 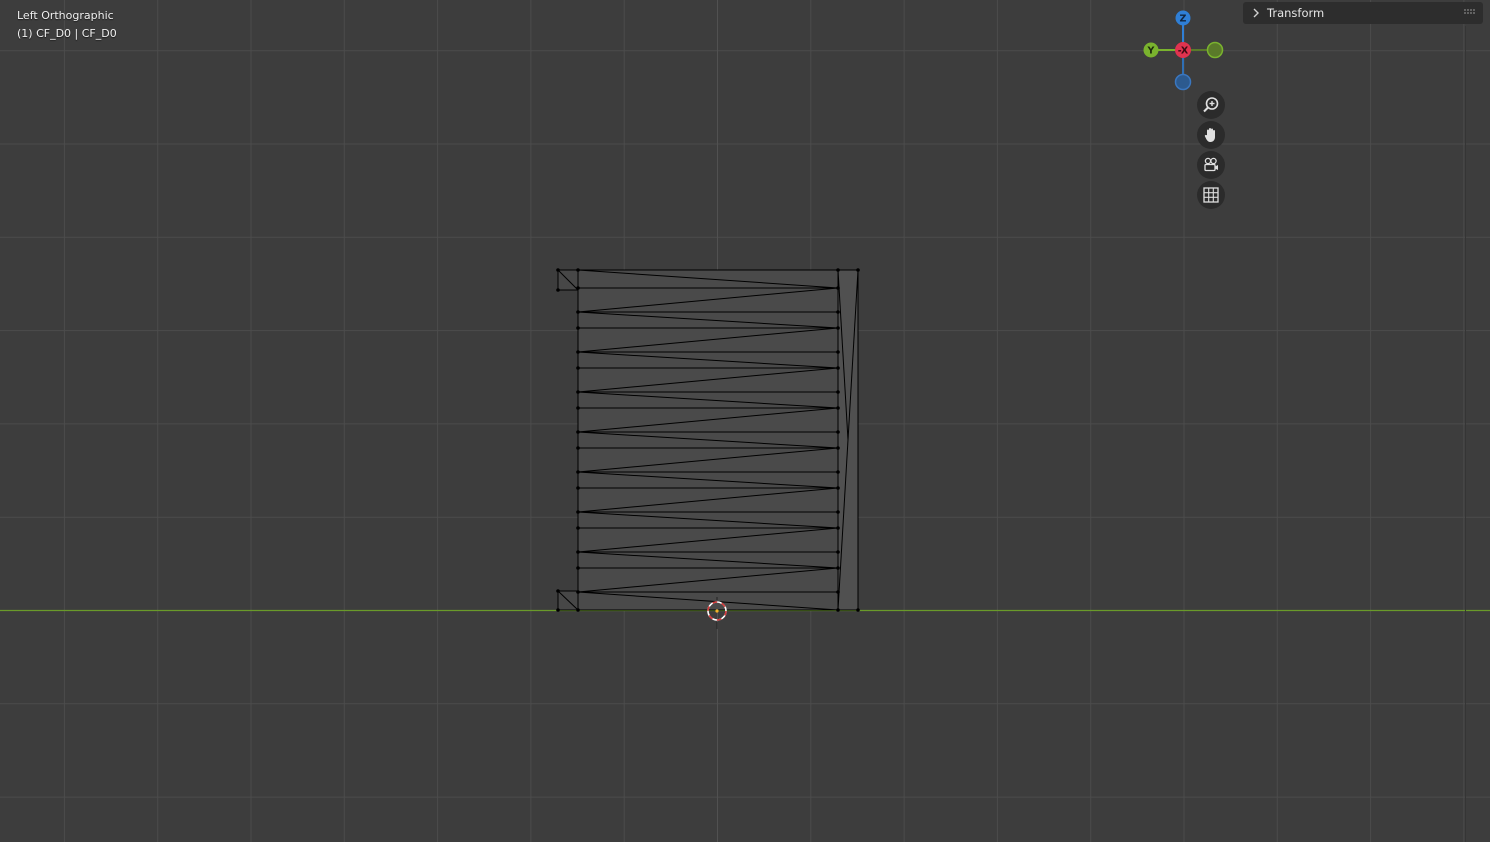 I want to click on cf-d0-mesh-object, so click(x=708, y=440).